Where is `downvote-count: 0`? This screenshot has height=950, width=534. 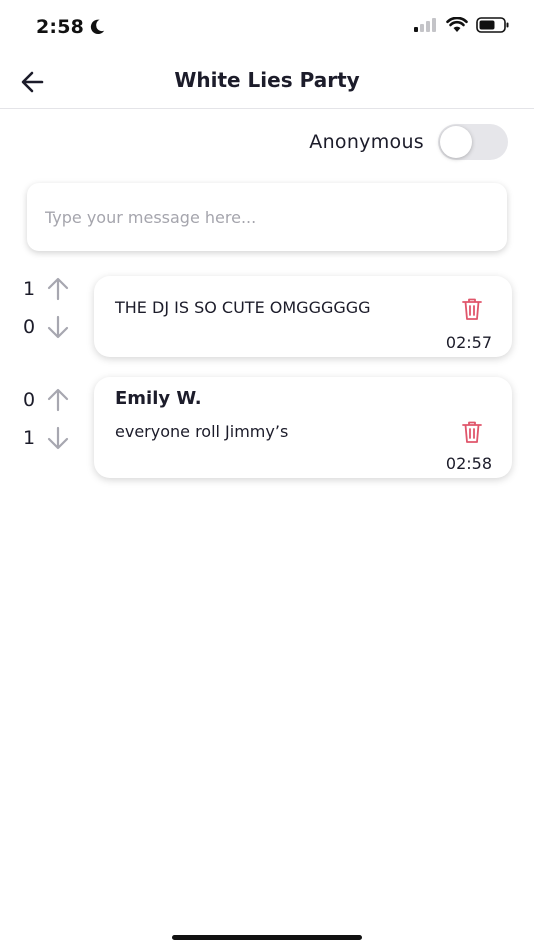 downvote-count: 0 is located at coordinates (29, 327).